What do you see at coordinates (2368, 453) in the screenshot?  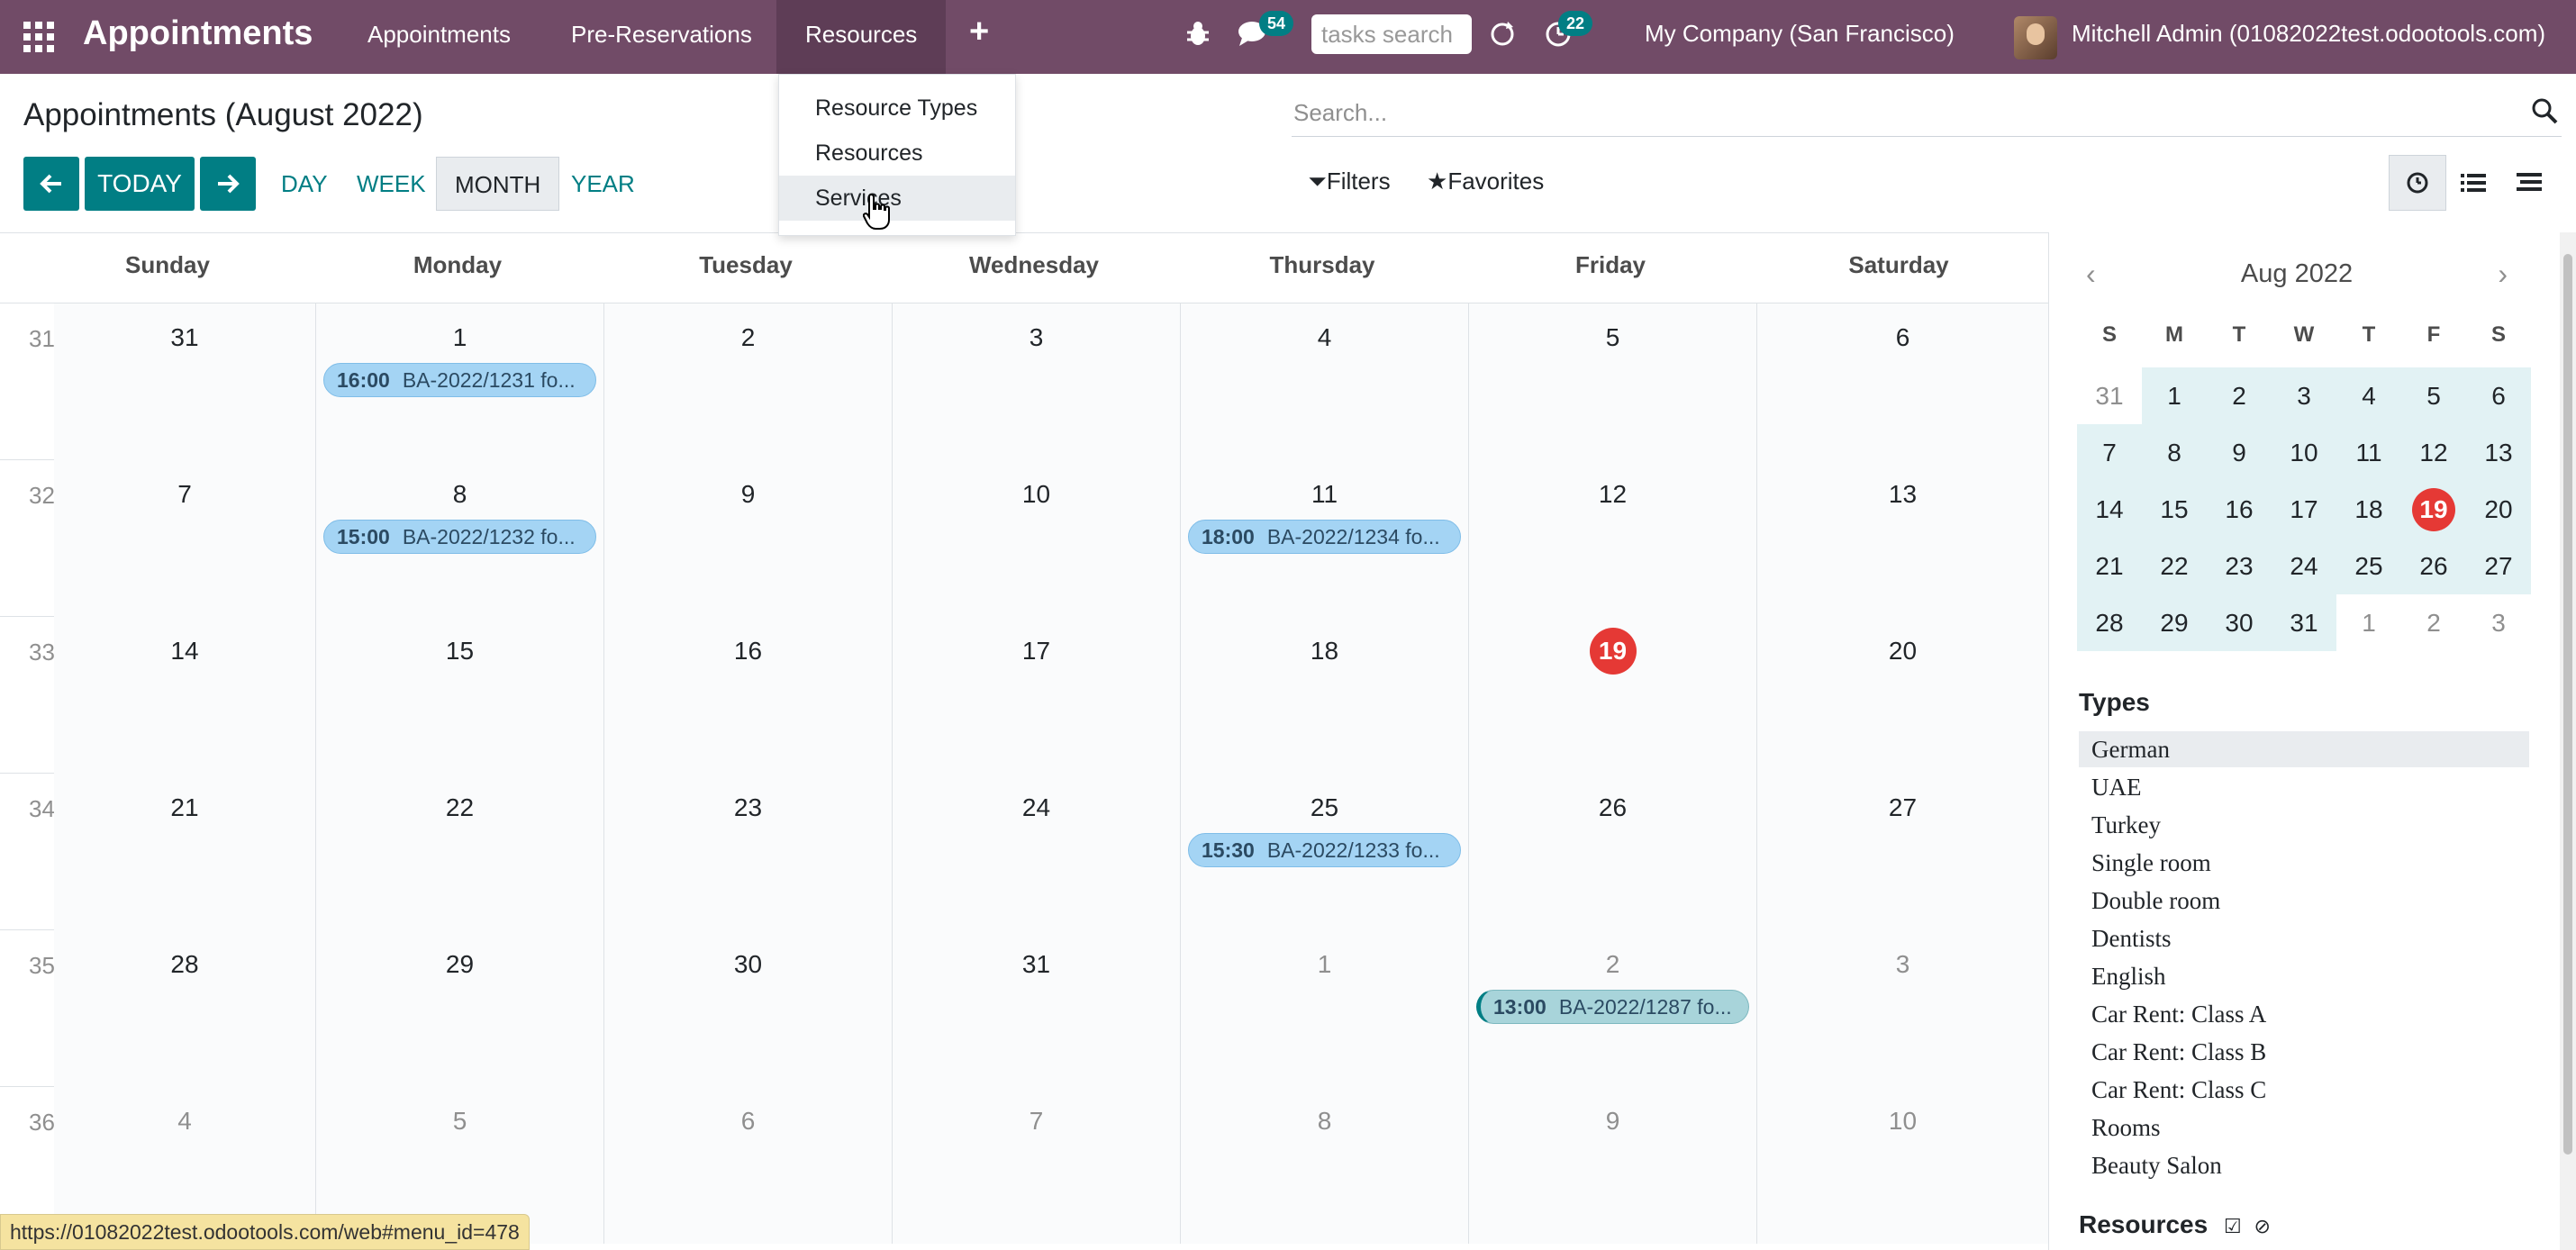 I see `mini-day: 11` at bounding box center [2368, 453].